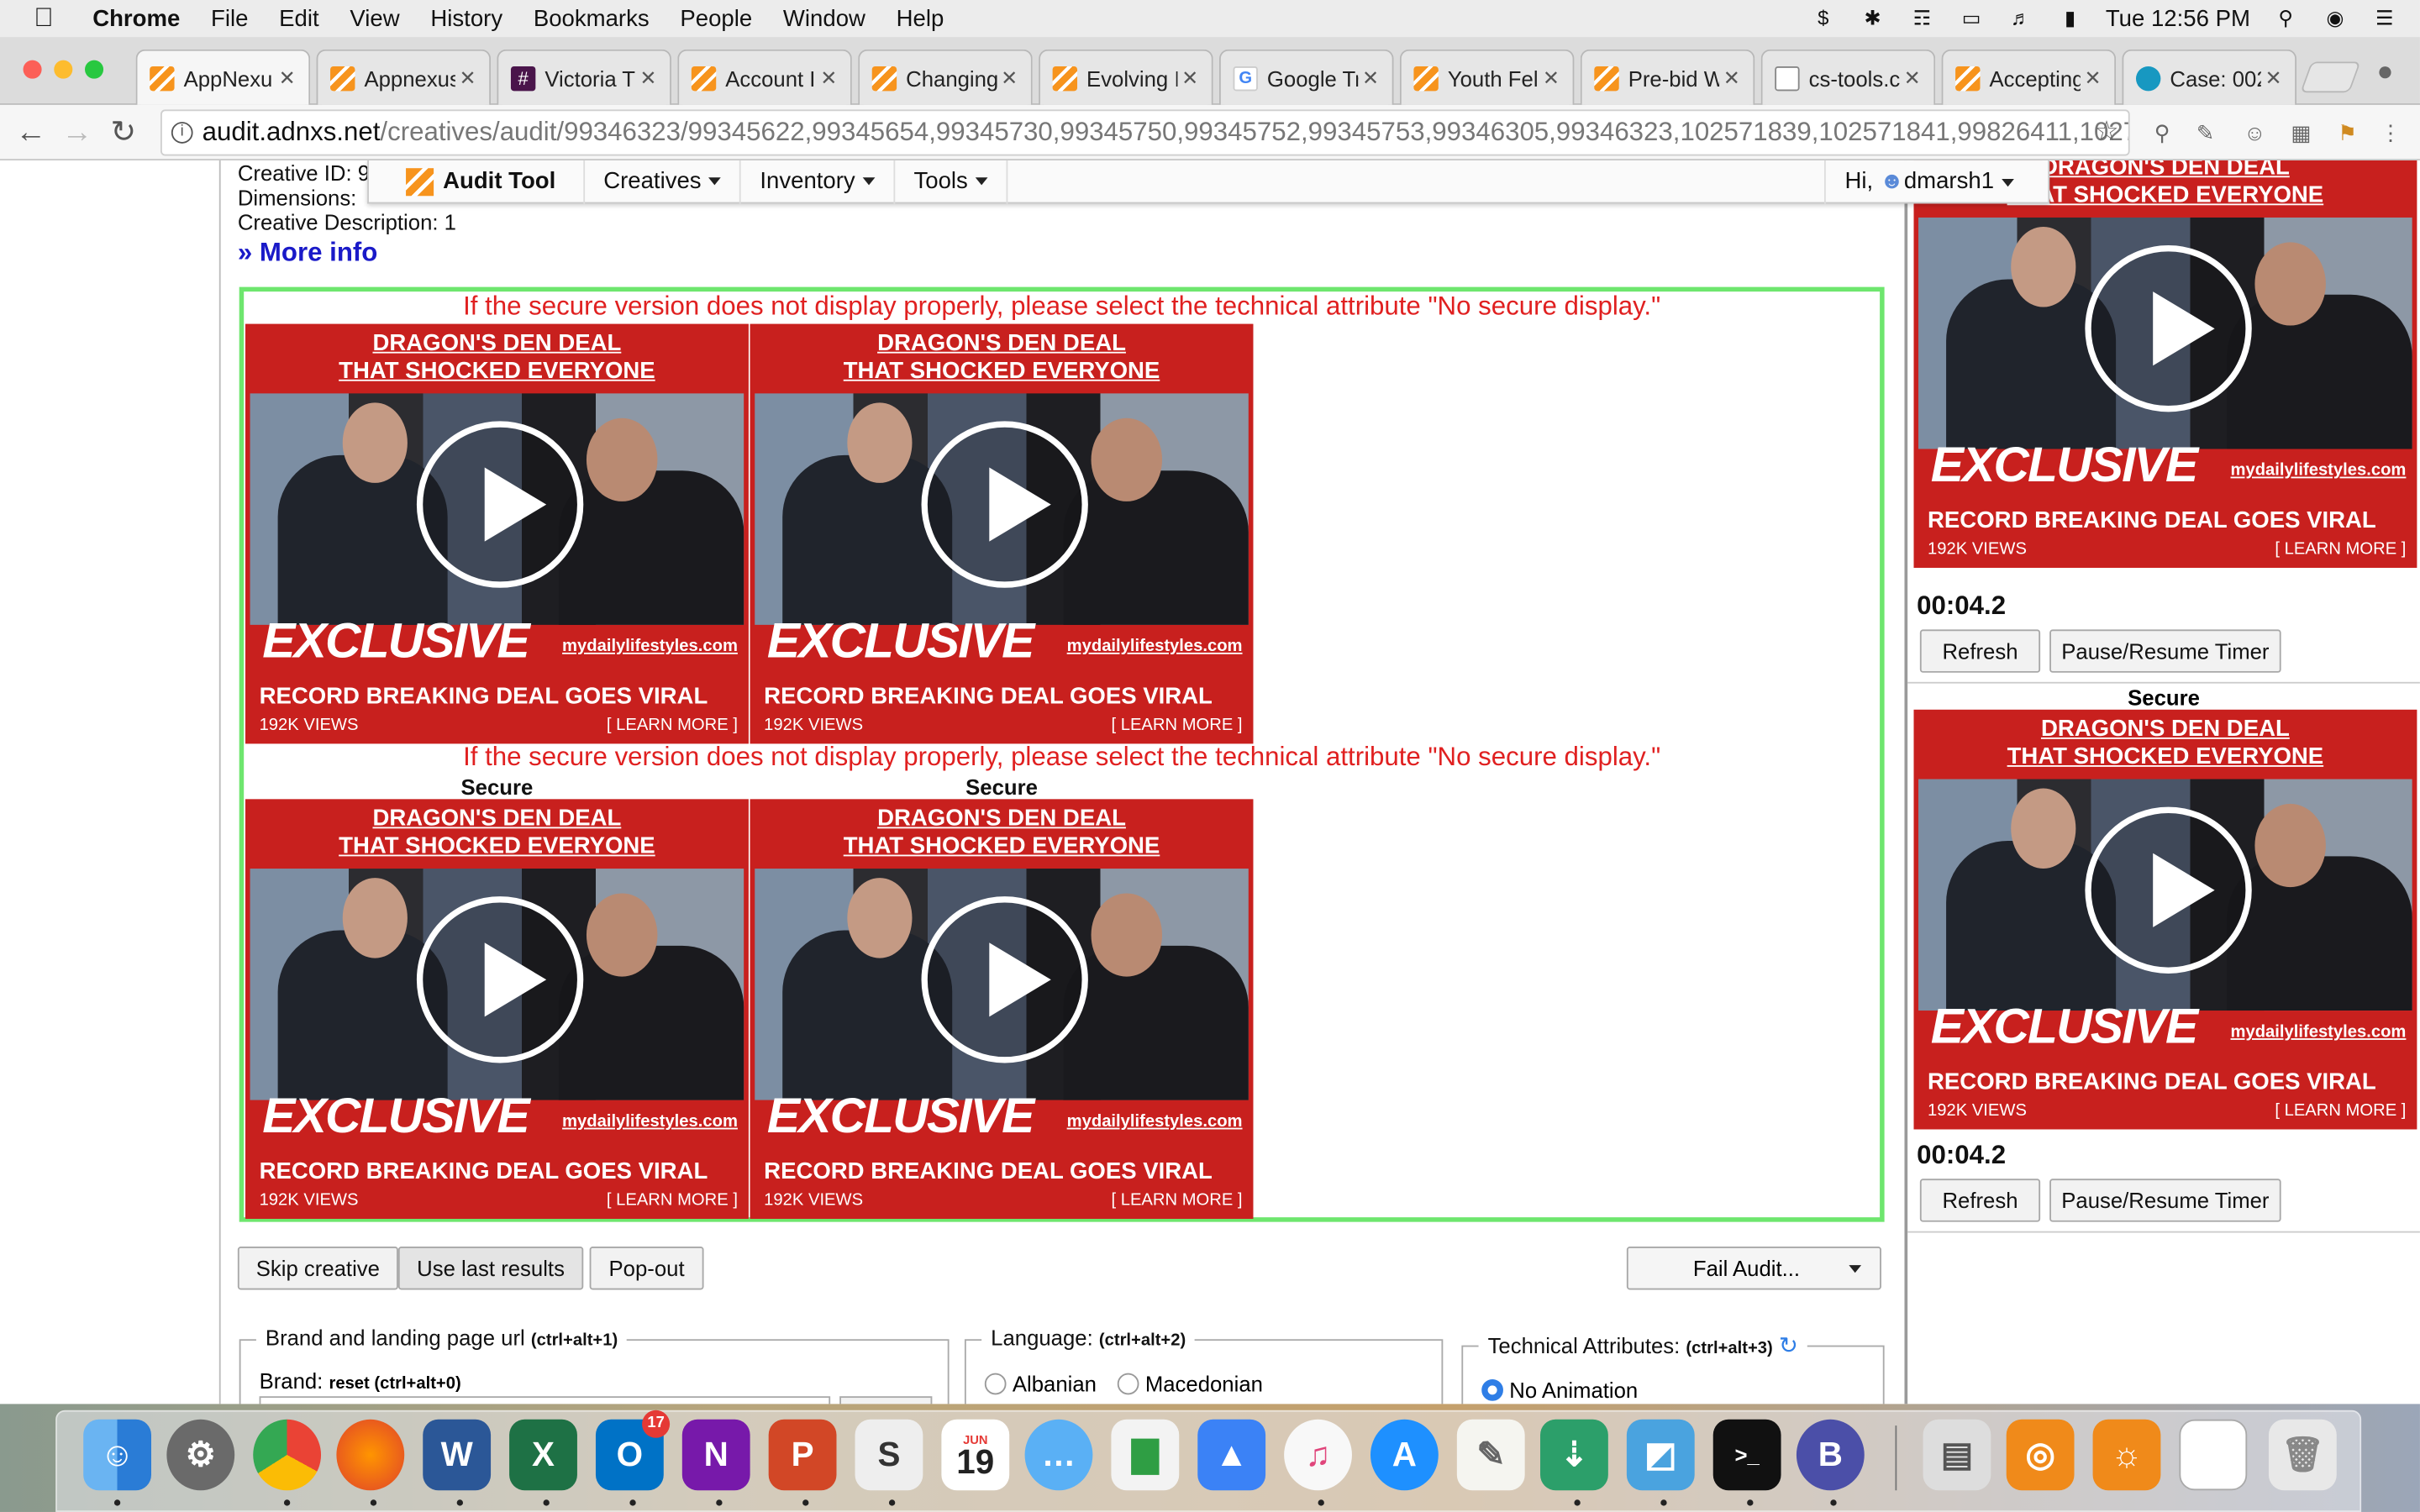 The image size is (2420, 1512). What do you see at coordinates (31, 132) in the screenshot?
I see `back-arrow-icon: ←` at bounding box center [31, 132].